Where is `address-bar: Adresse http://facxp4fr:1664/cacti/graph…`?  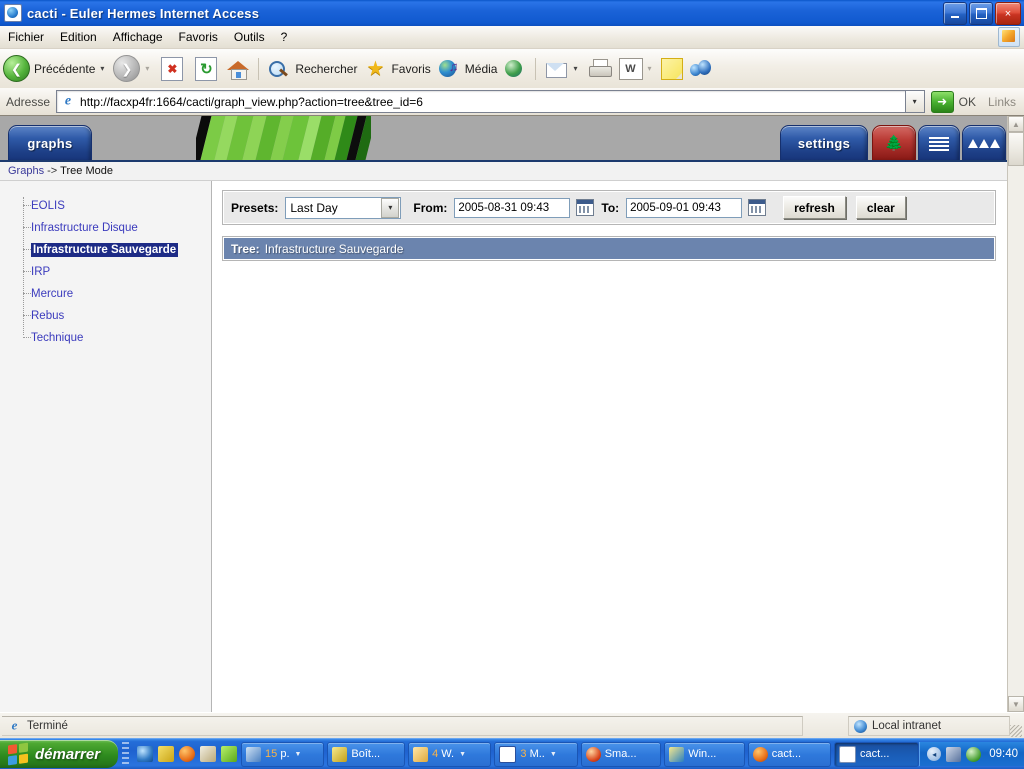
address-bar: Adresse http://facxp4fr:1664/cacti/graph… is located at coordinates (512, 102).